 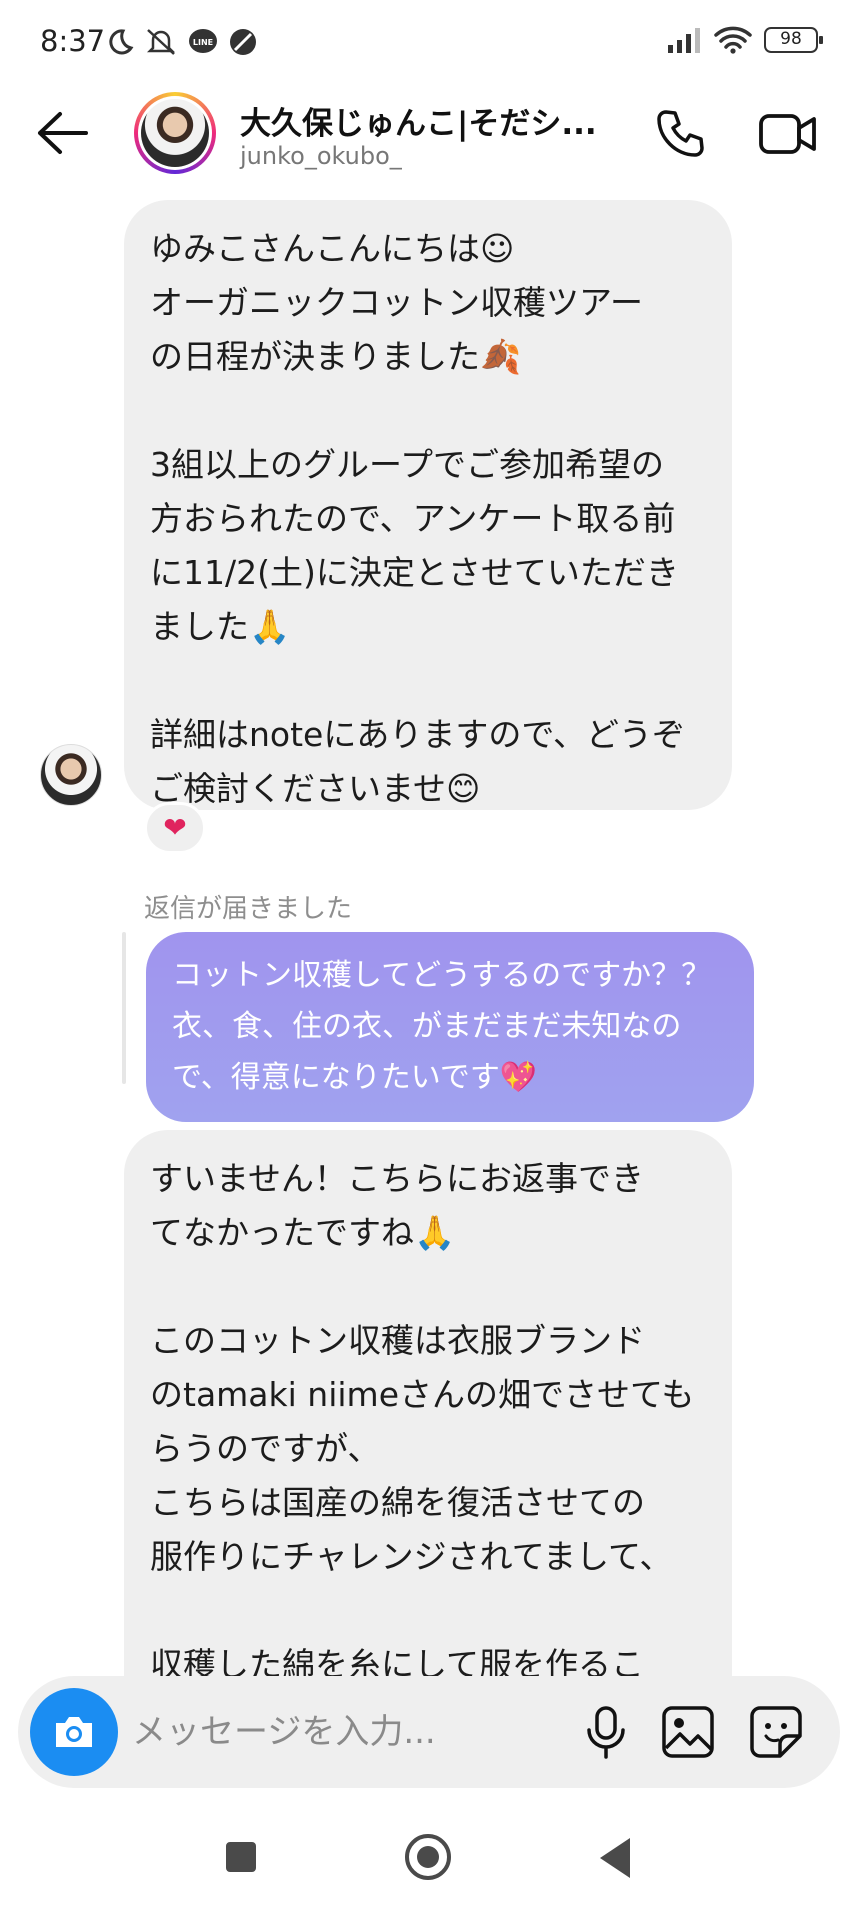 What do you see at coordinates (788, 134) in the screenshot?
I see `video-call-icon` at bounding box center [788, 134].